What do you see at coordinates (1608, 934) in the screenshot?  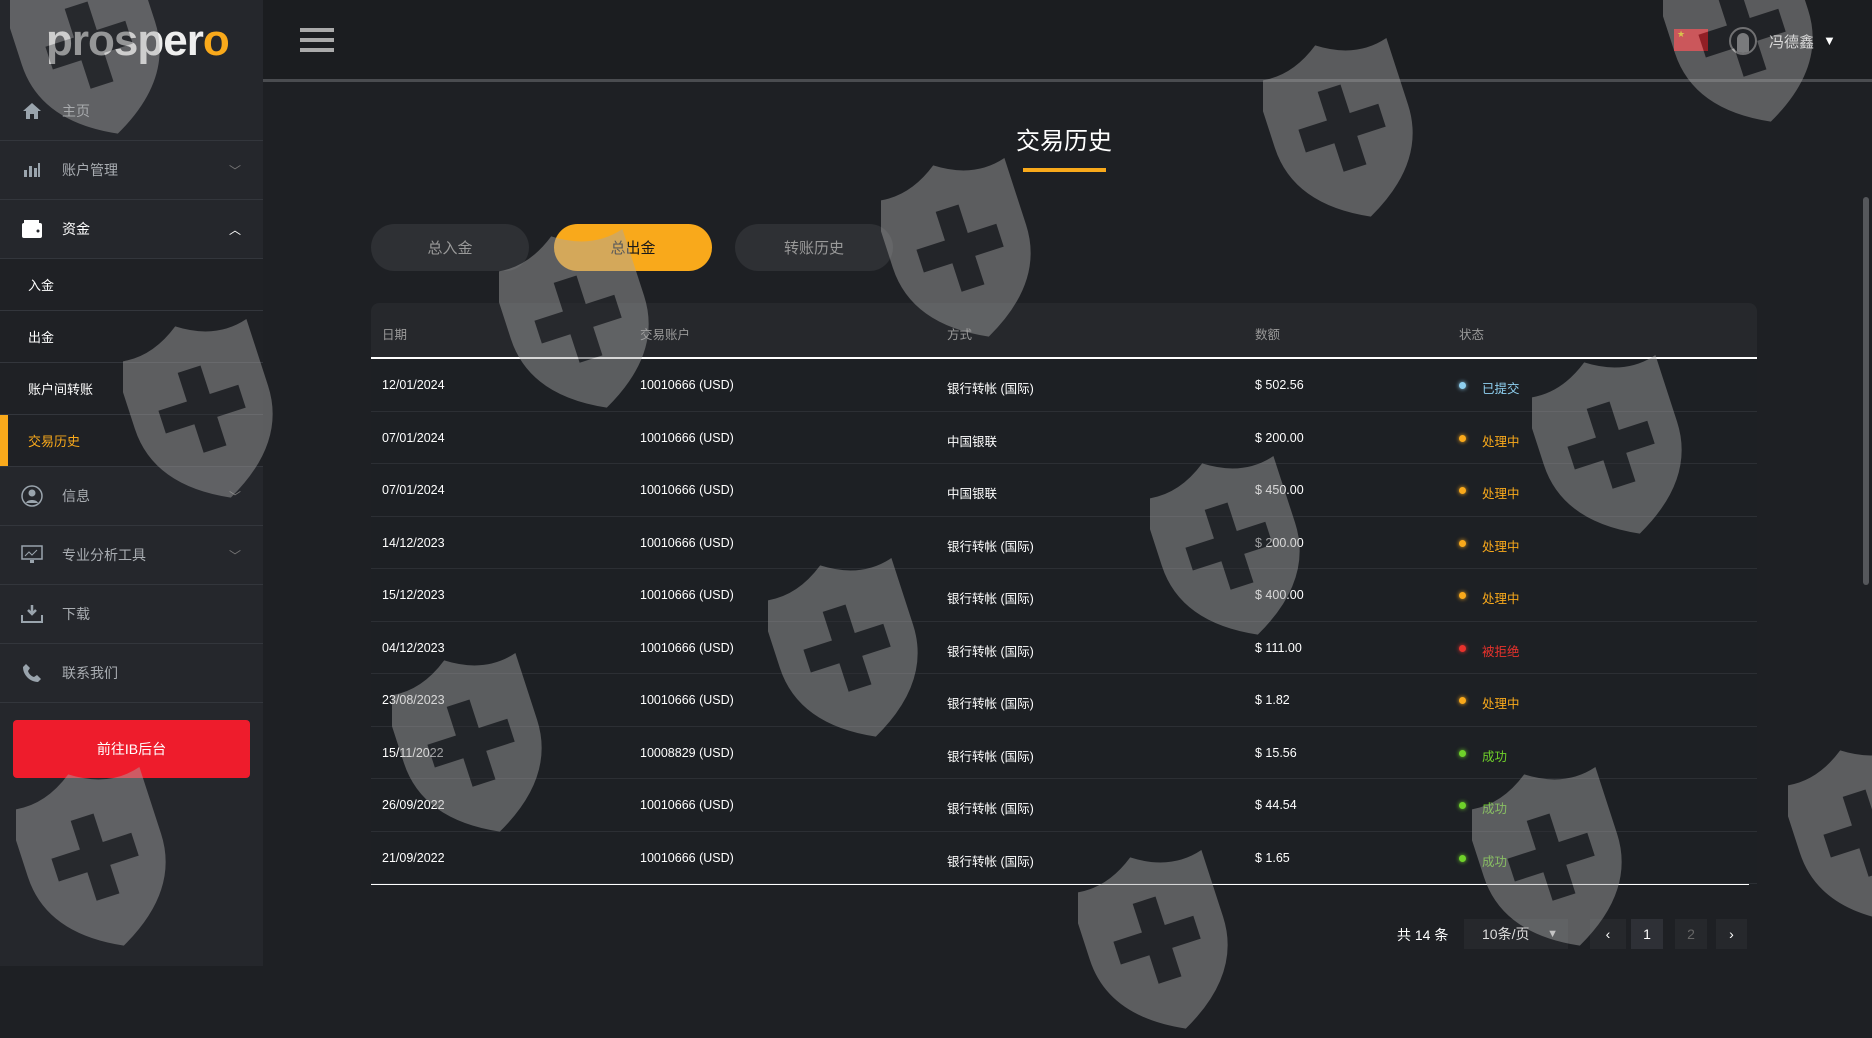 I see `prev-page-button: ‹` at bounding box center [1608, 934].